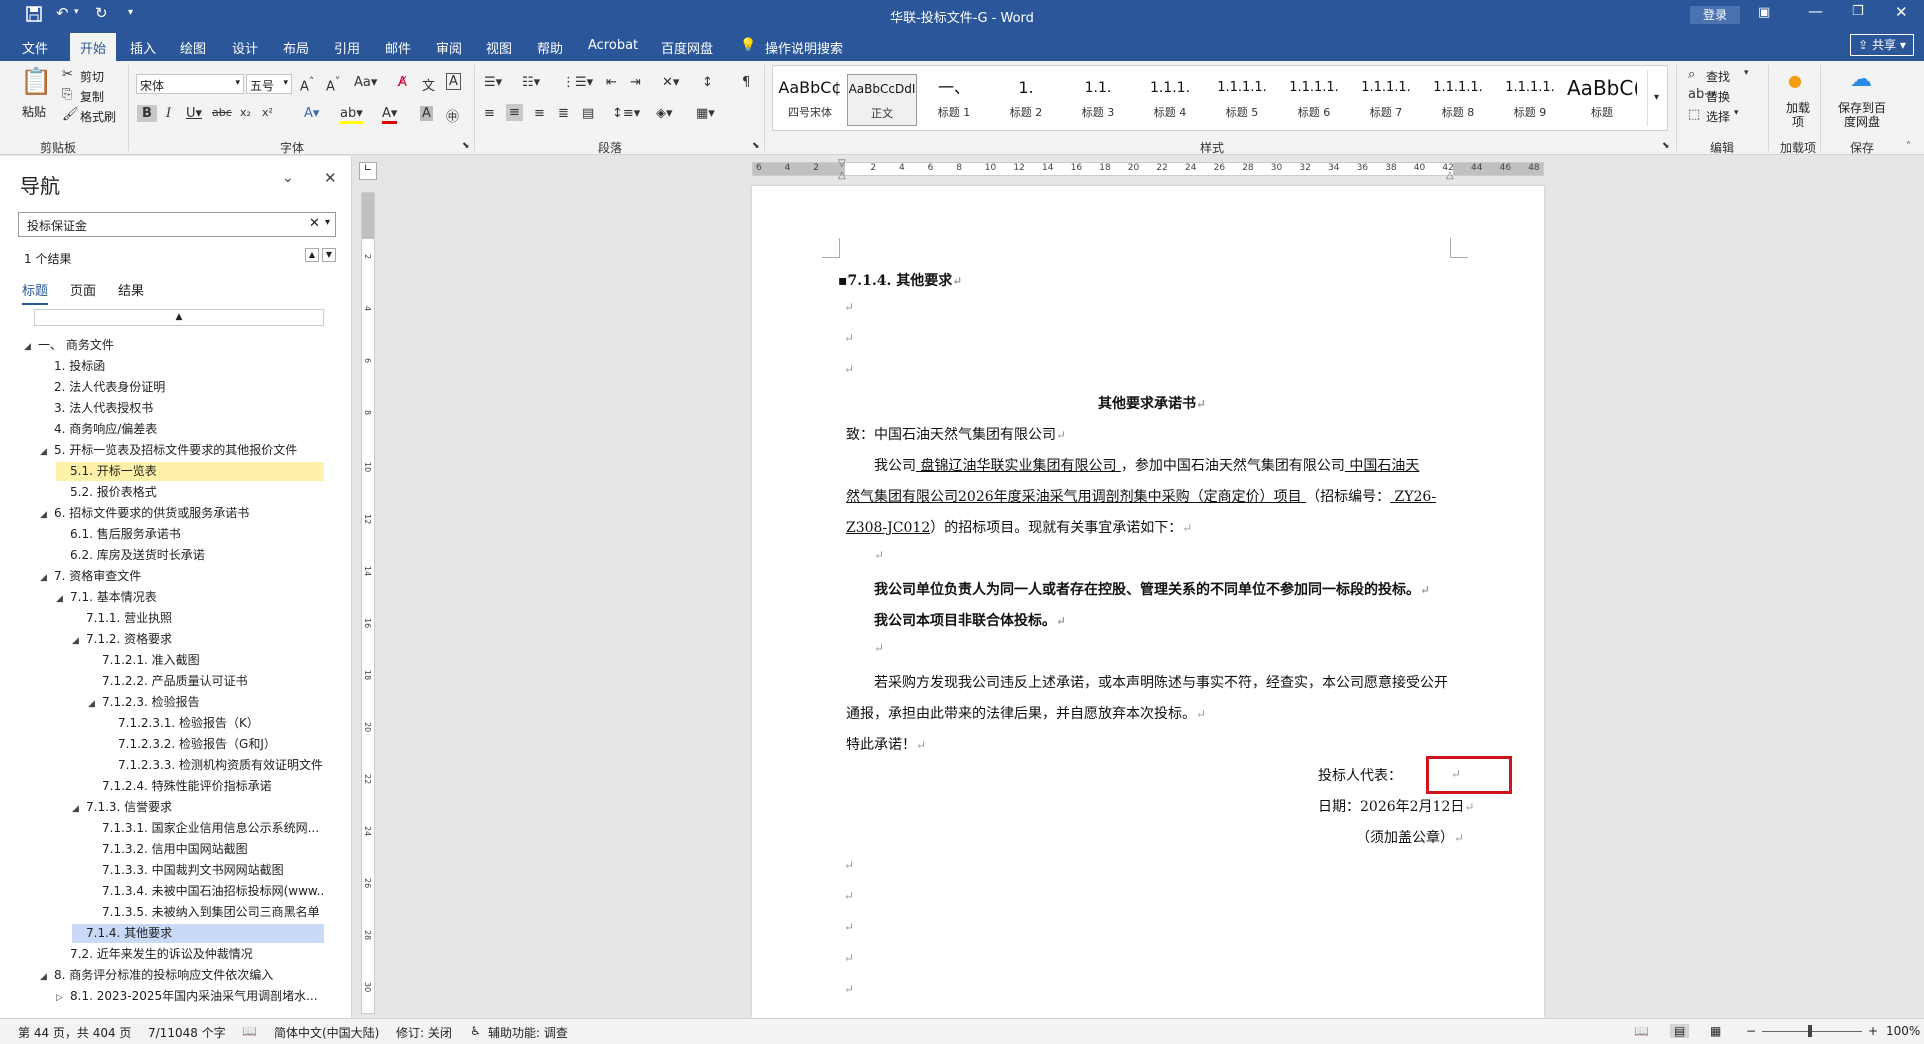 Image resolution: width=1924 pixels, height=1044 pixels. Describe the element at coordinates (245, 47) in the screenshot. I see `tab-design: 设计` at that location.